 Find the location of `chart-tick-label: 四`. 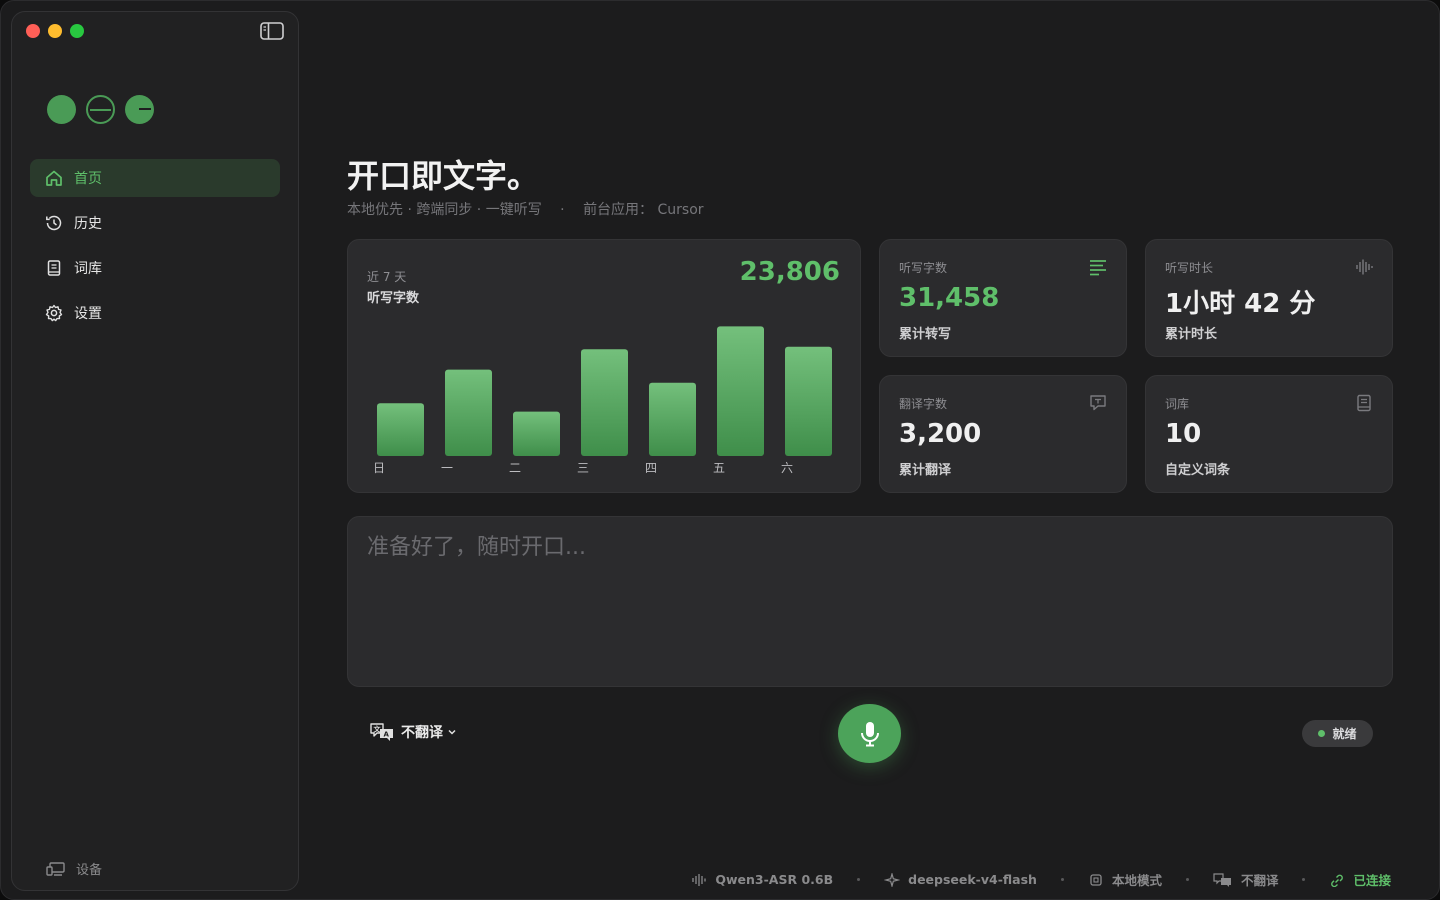

chart-tick-label: 四 is located at coordinates (651, 468).